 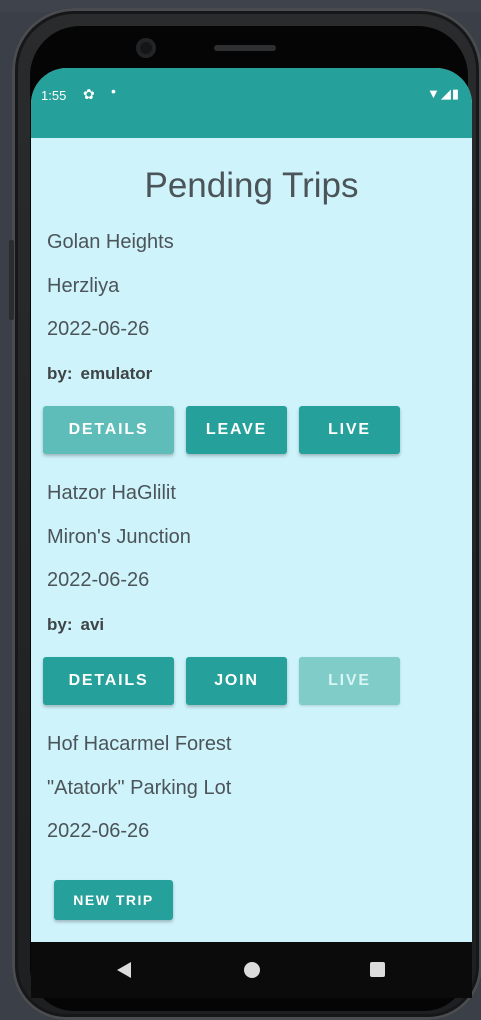 What do you see at coordinates (89, 94) in the screenshot?
I see `gear-icon: ✿` at bounding box center [89, 94].